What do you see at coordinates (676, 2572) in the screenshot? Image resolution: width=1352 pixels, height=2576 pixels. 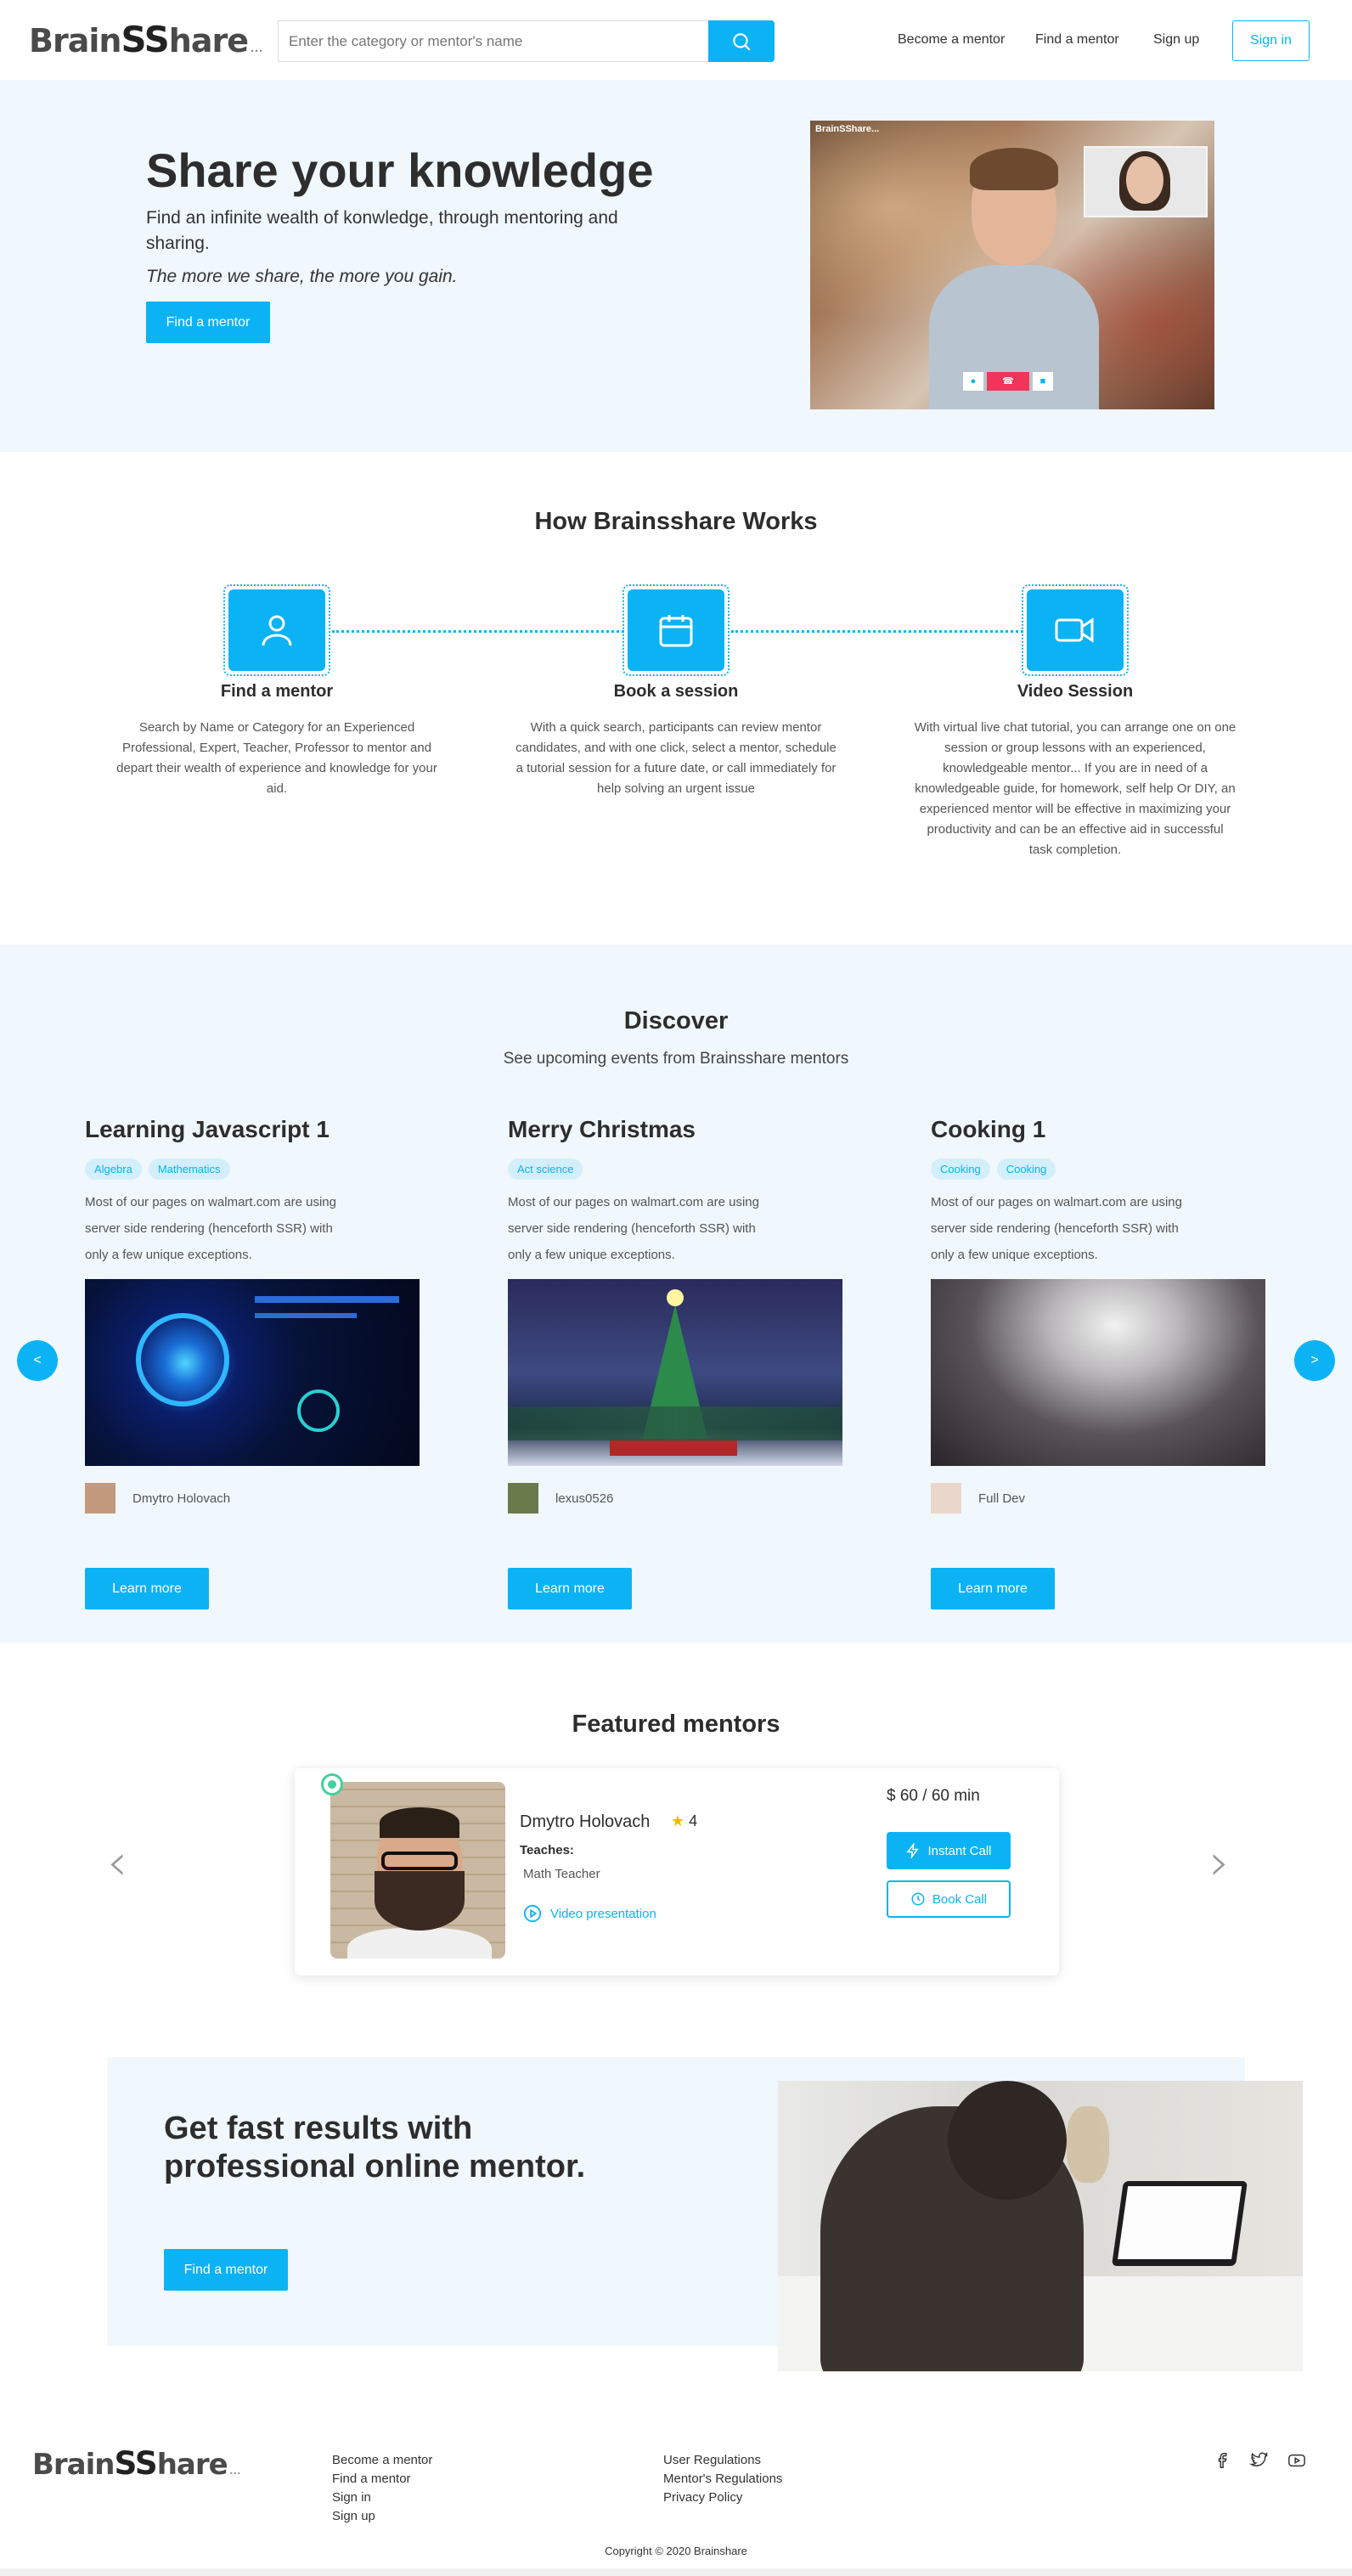 I see `bottom-bar` at bounding box center [676, 2572].